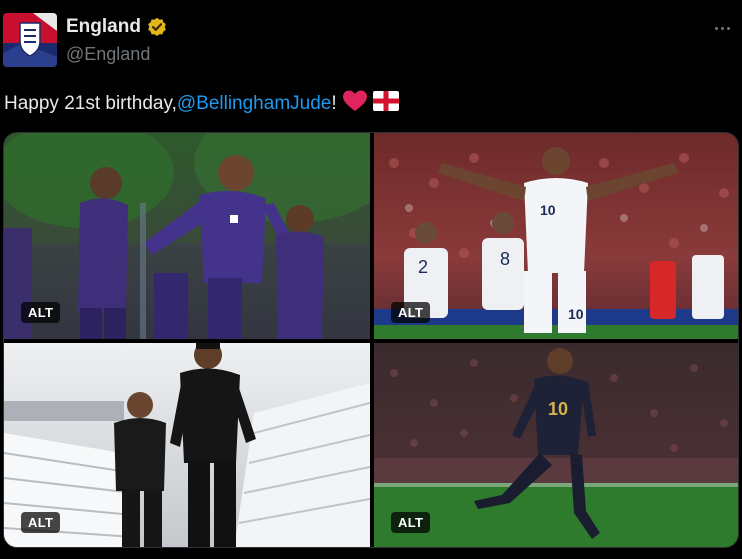  Describe the element at coordinates (423, 267) in the screenshot. I see `svg-text: 2` at that location.